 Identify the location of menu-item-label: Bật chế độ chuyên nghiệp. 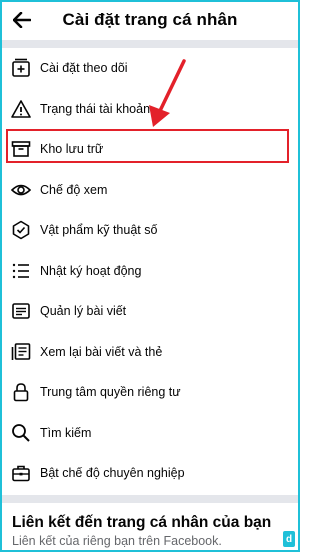
(112, 473).